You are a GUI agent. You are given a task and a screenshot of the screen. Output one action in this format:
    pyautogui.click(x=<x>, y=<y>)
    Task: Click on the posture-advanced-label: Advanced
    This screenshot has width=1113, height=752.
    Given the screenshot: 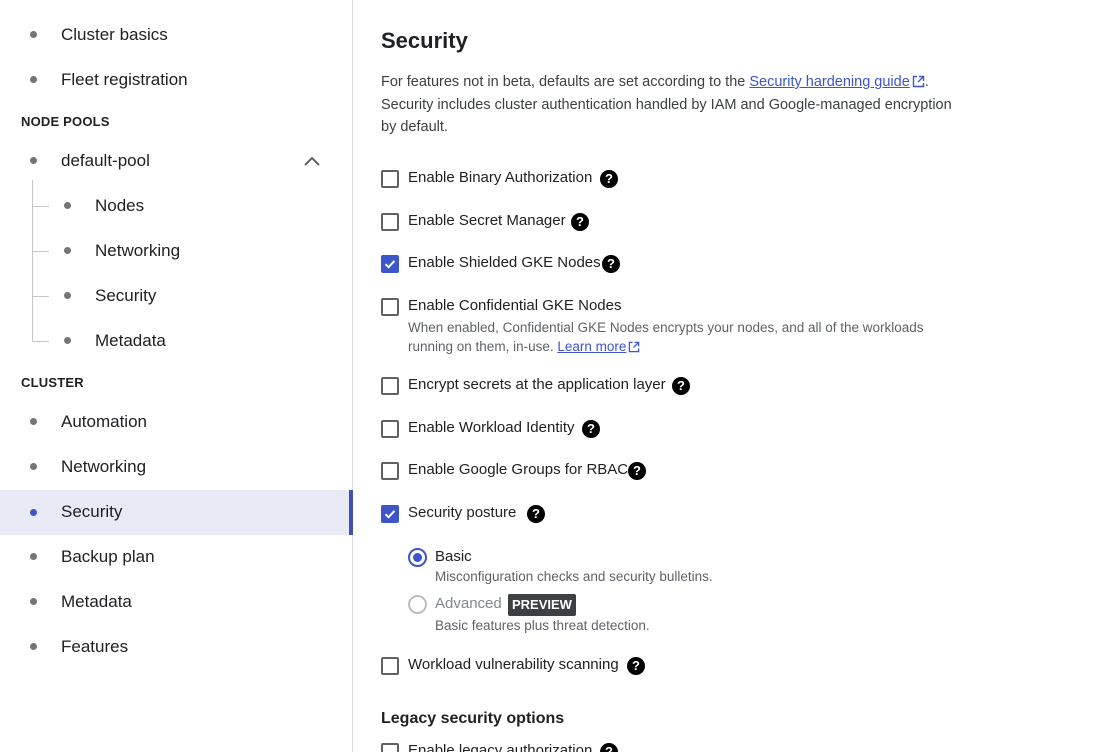 What is the action you would take?
    pyautogui.click(x=468, y=603)
    